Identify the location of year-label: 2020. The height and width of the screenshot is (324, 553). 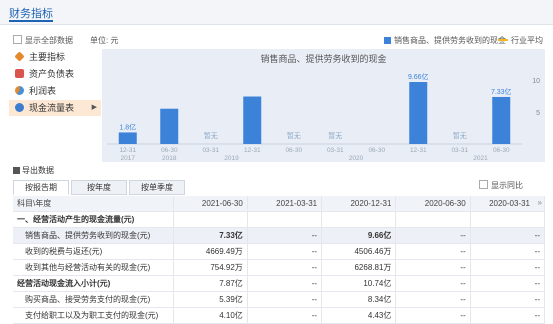
(356, 158).